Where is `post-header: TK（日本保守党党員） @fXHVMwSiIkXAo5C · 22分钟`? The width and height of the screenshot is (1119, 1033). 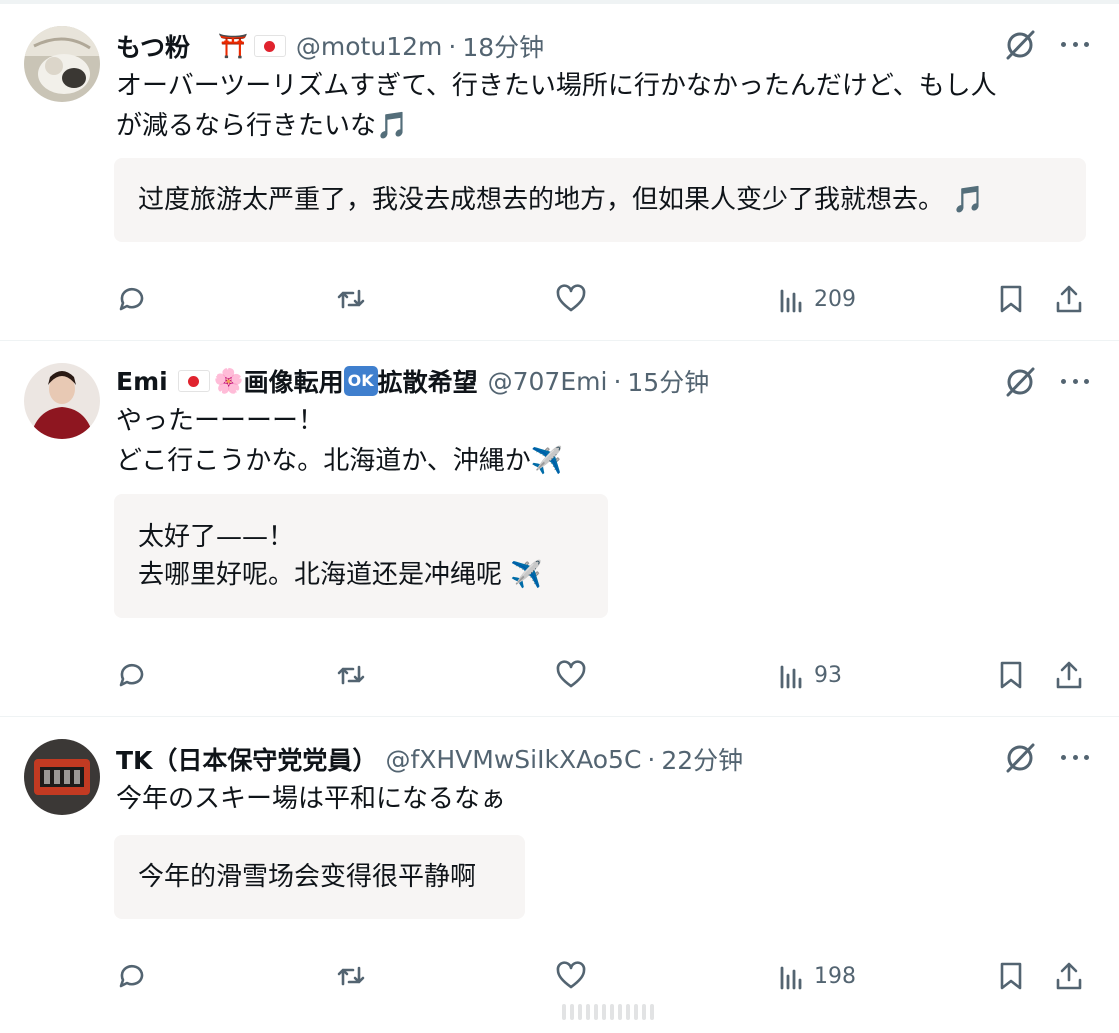 post-header: TK（日本保守党党員） @fXHVMwSiIkXAo5C · 22分钟 is located at coordinates (429, 759).